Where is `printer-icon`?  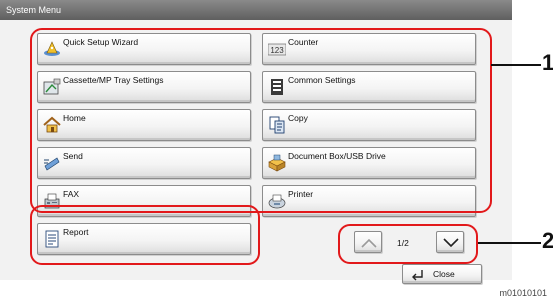
printer-icon is located at coordinates (277, 201).